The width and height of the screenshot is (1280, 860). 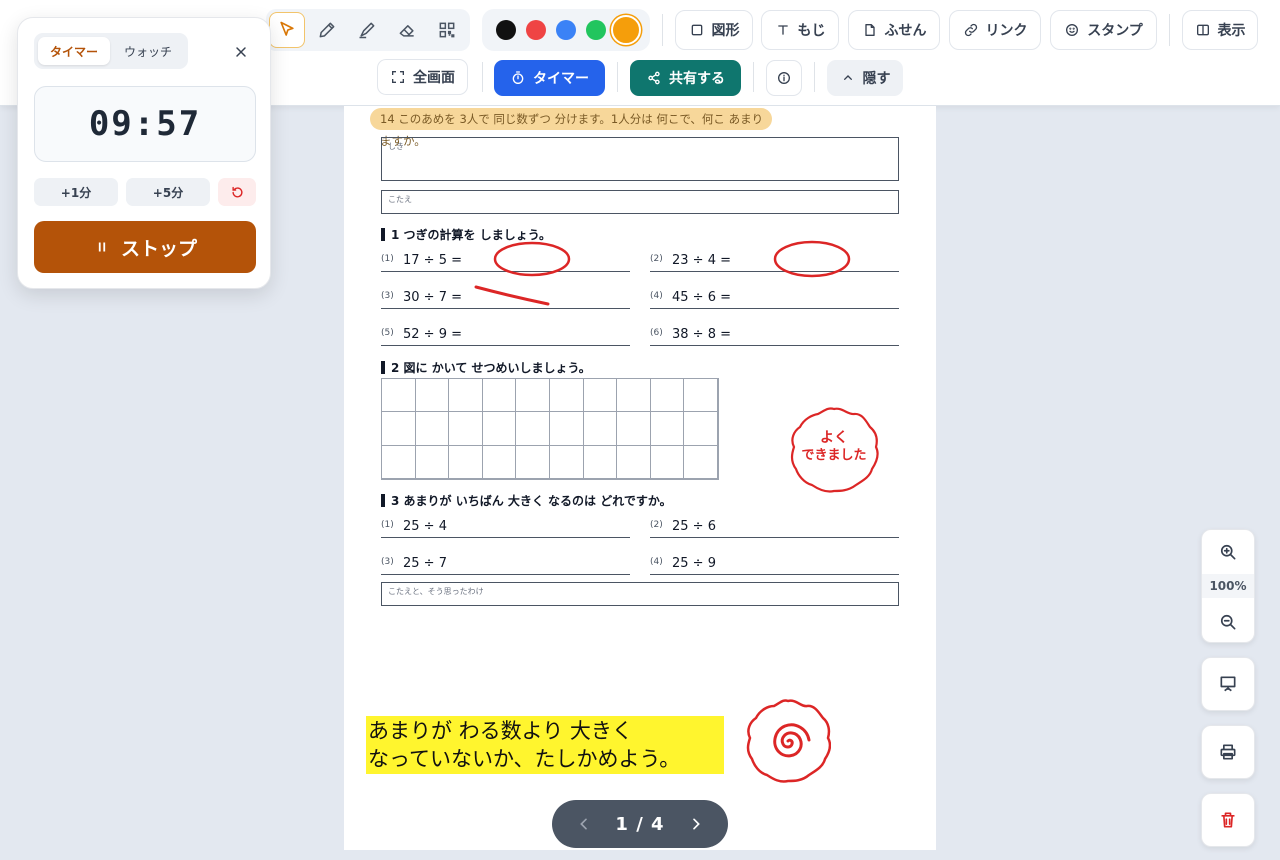 What do you see at coordinates (491, 368) in the screenshot?
I see `section-2-title: 2 図に かいて せつめいしましょう。` at bounding box center [491, 368].